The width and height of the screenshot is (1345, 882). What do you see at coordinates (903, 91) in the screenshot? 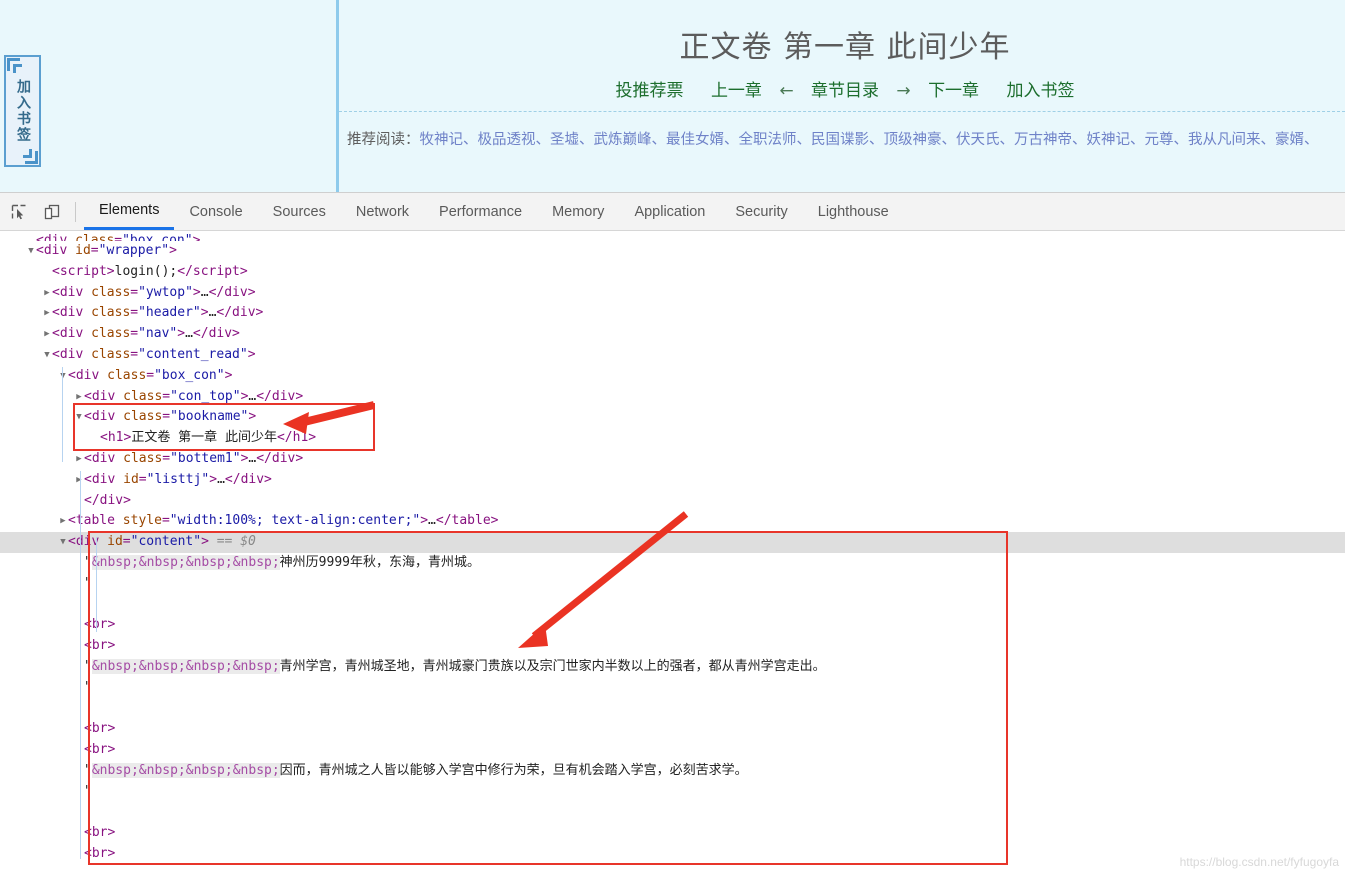
I see `arrow-right-icon: →` at bounding box center [903, 91].